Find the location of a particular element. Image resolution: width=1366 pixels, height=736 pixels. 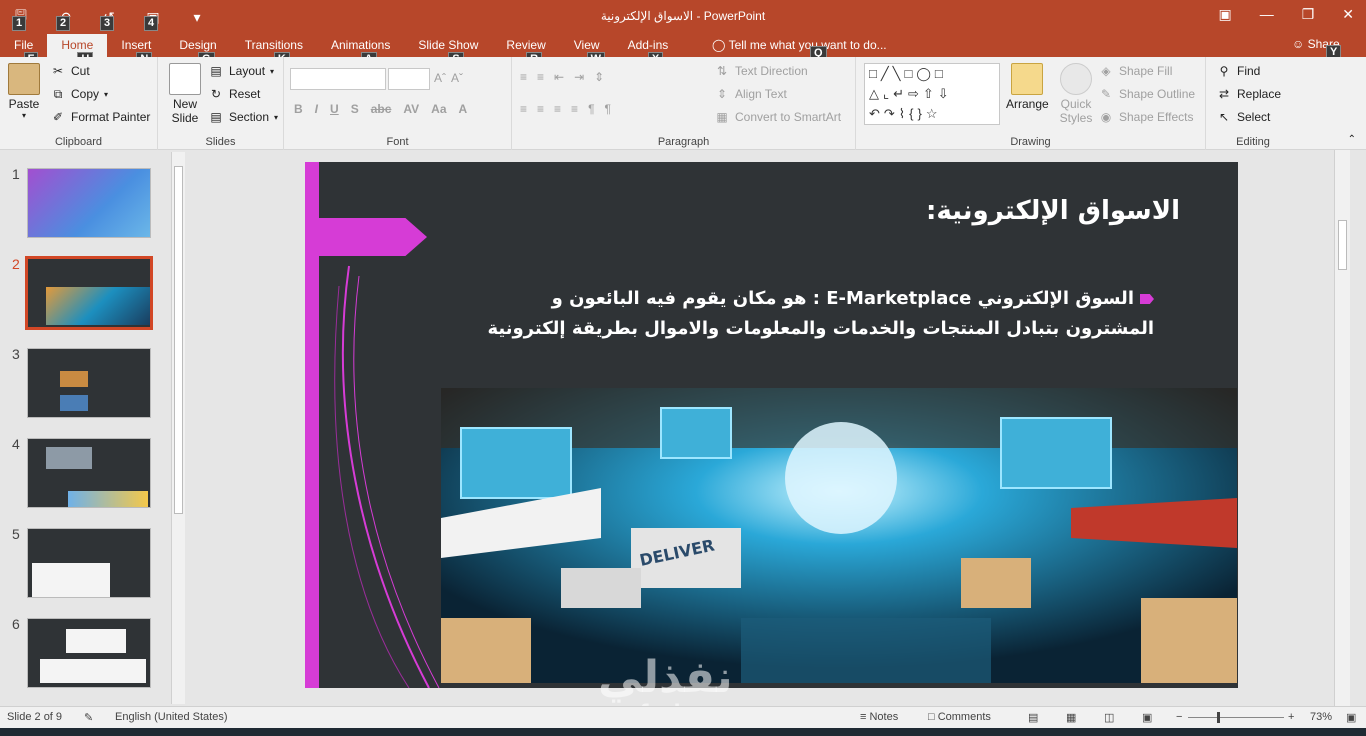

section-button: ▤ Section ▾ is located at coordinates (243, 117).